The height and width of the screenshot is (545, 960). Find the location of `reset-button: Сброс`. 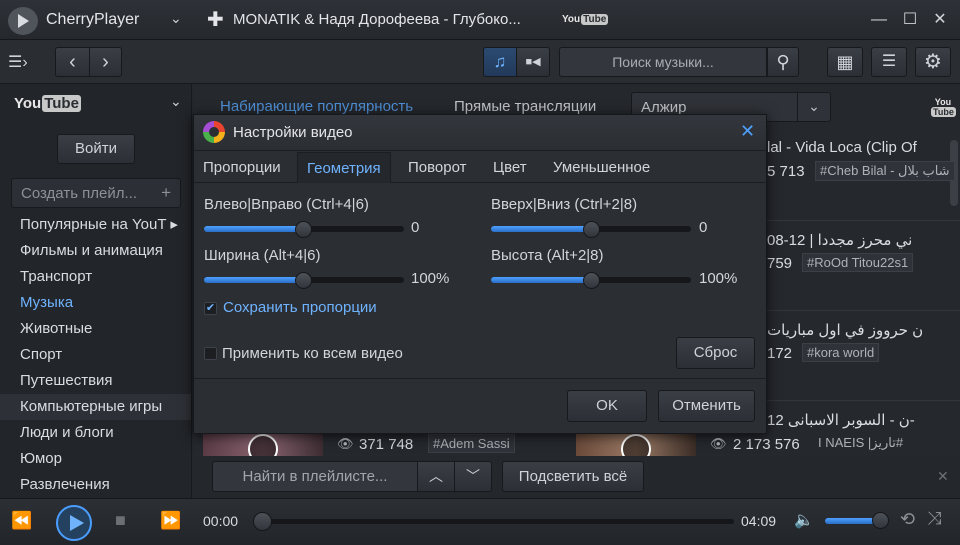

reset-button: Сброс is located at coordinates (715, 353).